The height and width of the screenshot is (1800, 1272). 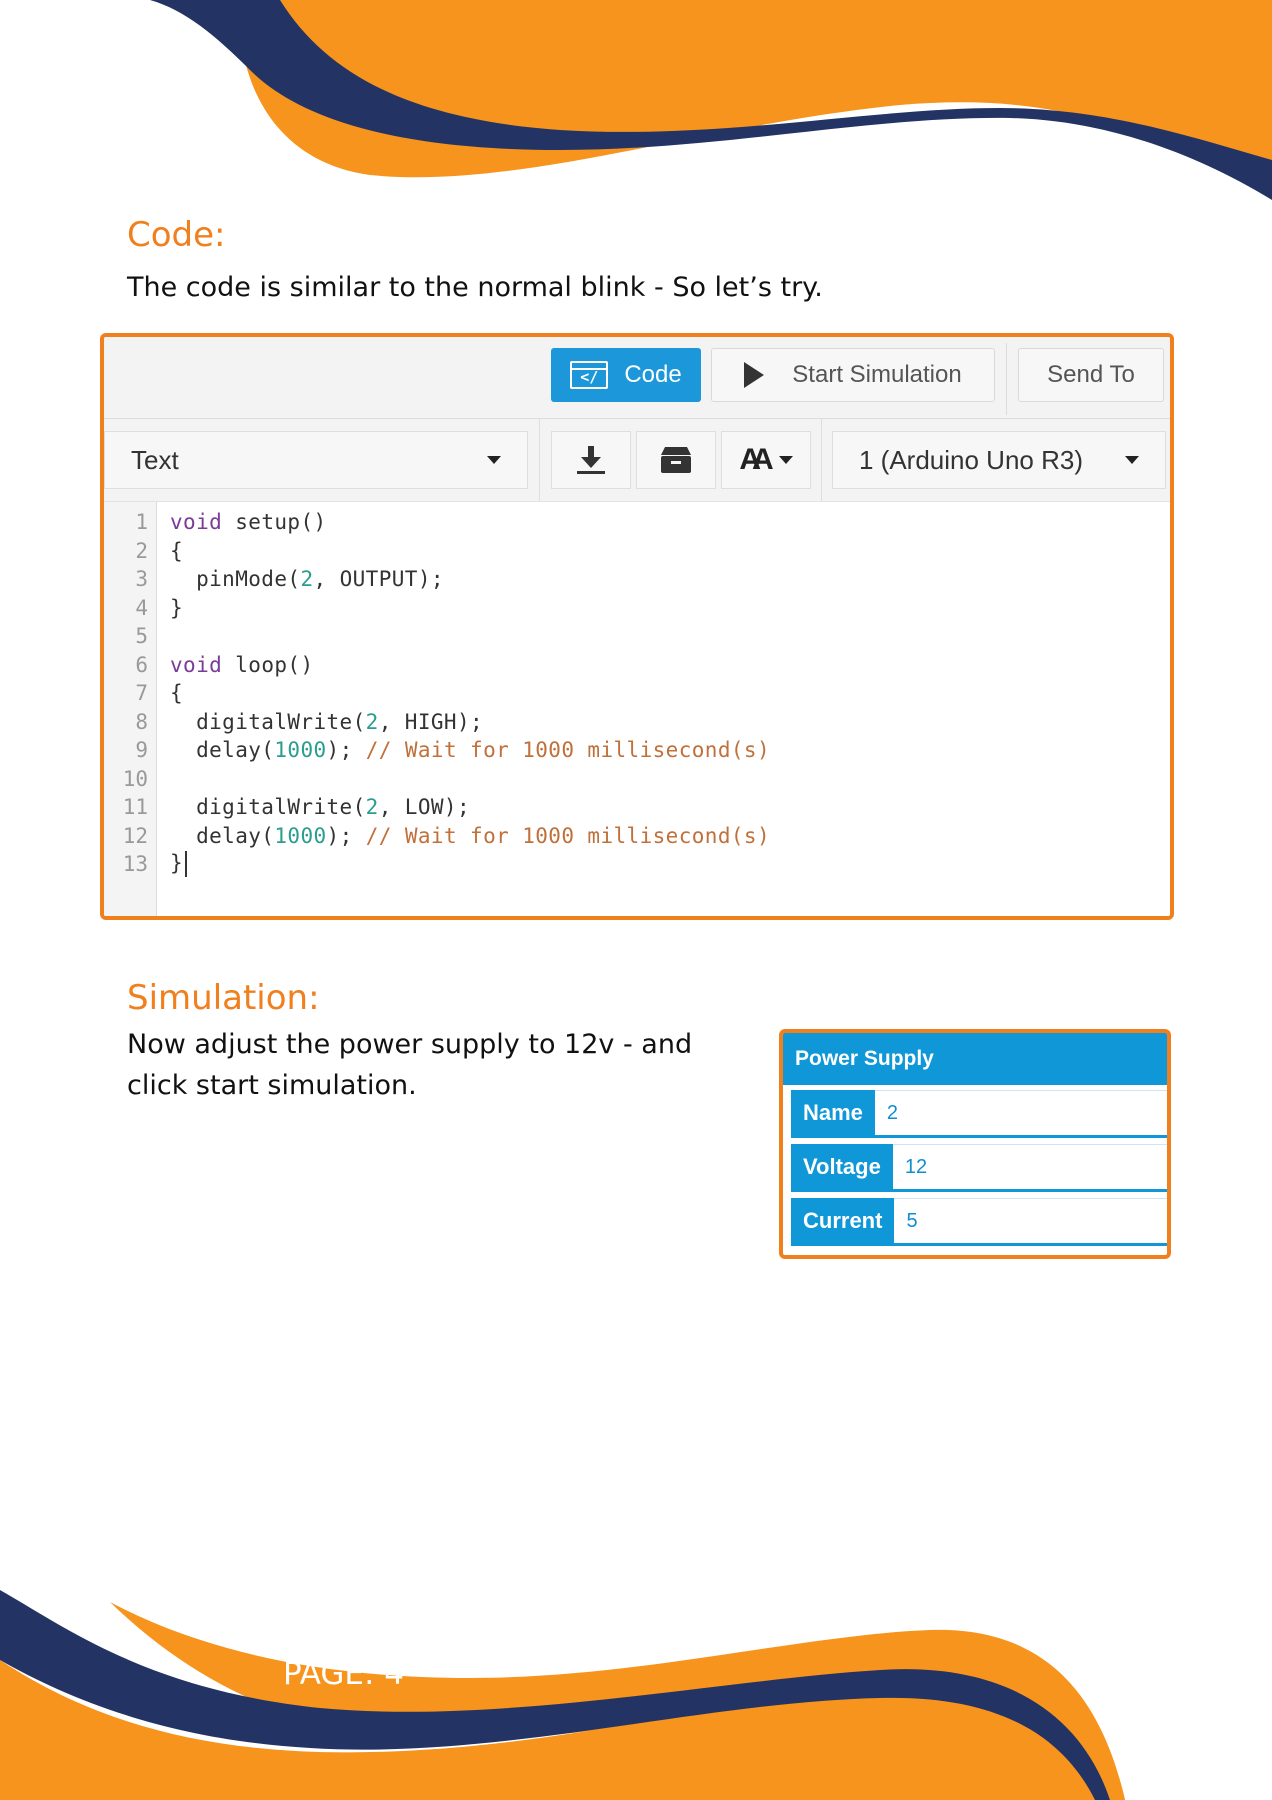 I want to click on line-number: 10, so click(x=135, y=778).